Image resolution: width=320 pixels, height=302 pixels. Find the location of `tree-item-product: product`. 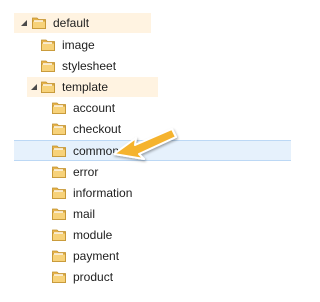

tree-item-product: product is located at coordinates (145, 277).